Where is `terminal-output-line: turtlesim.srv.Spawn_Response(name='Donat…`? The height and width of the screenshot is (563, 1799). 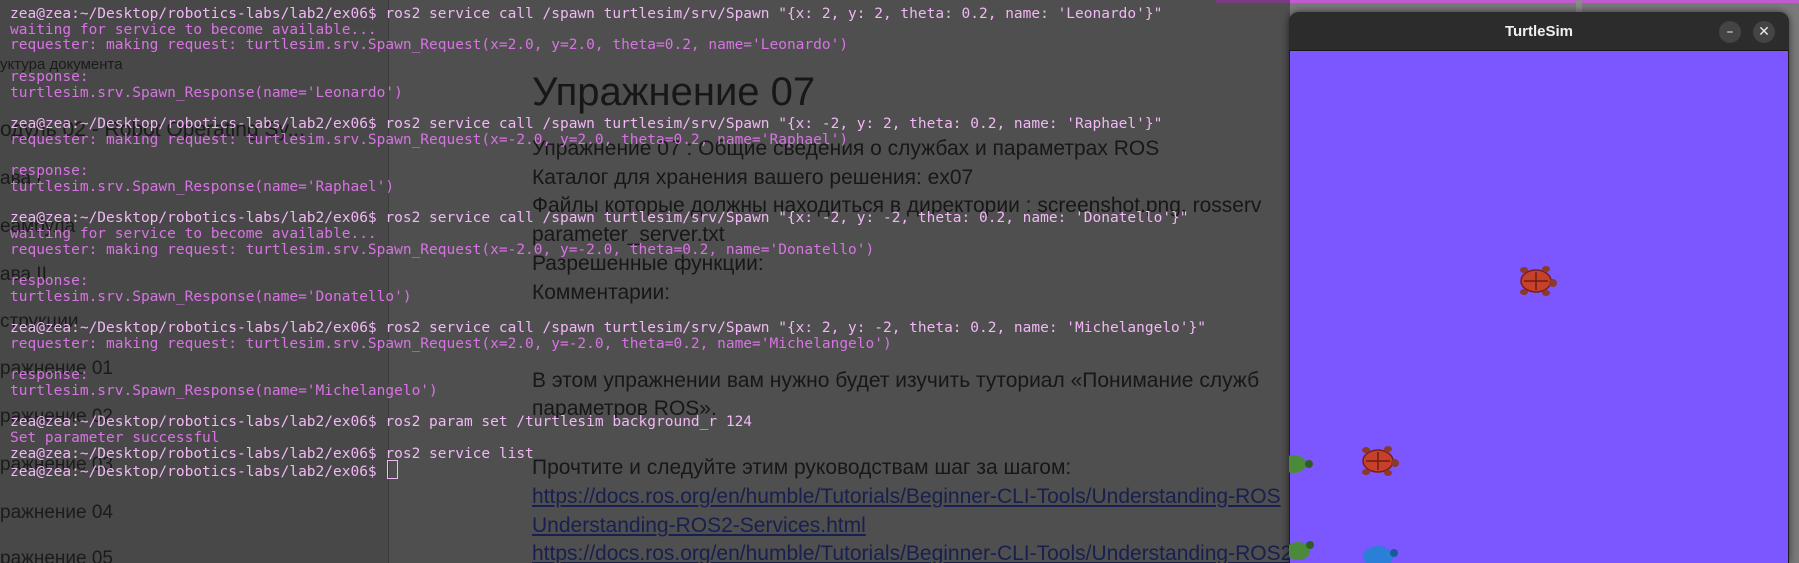
terminal-output-line: turtlesim.srv.Spawn_Response(name='Donat… is located at coordinates (211, 296).